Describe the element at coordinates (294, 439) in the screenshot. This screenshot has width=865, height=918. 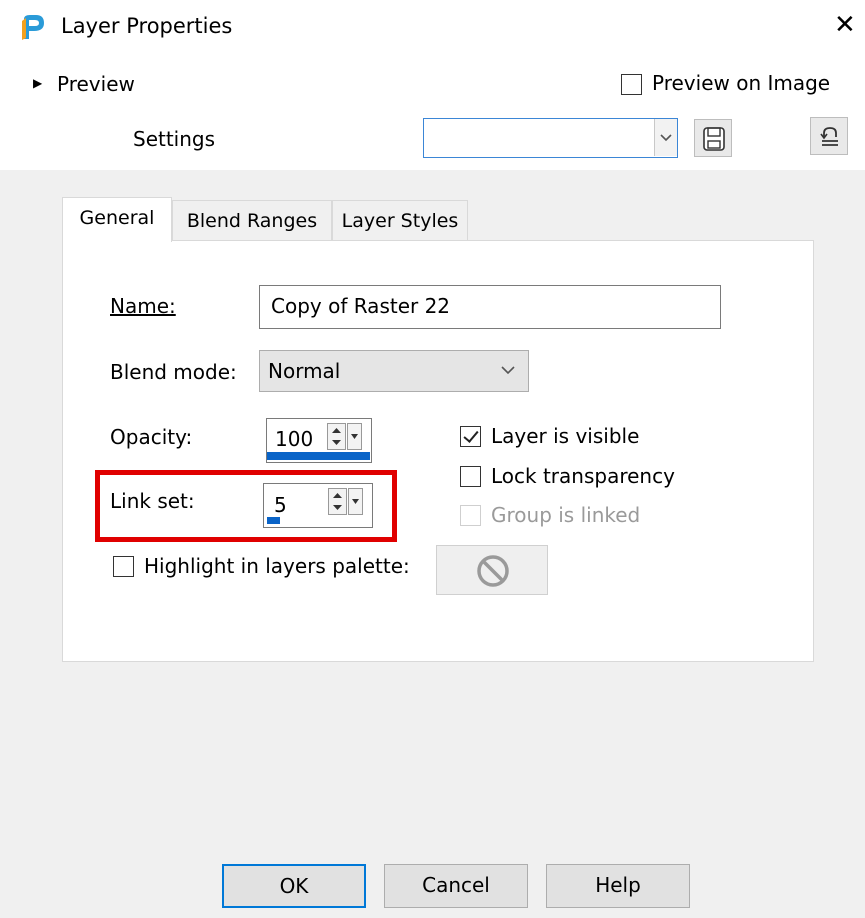
I see `opacity-value: 100` at that location.